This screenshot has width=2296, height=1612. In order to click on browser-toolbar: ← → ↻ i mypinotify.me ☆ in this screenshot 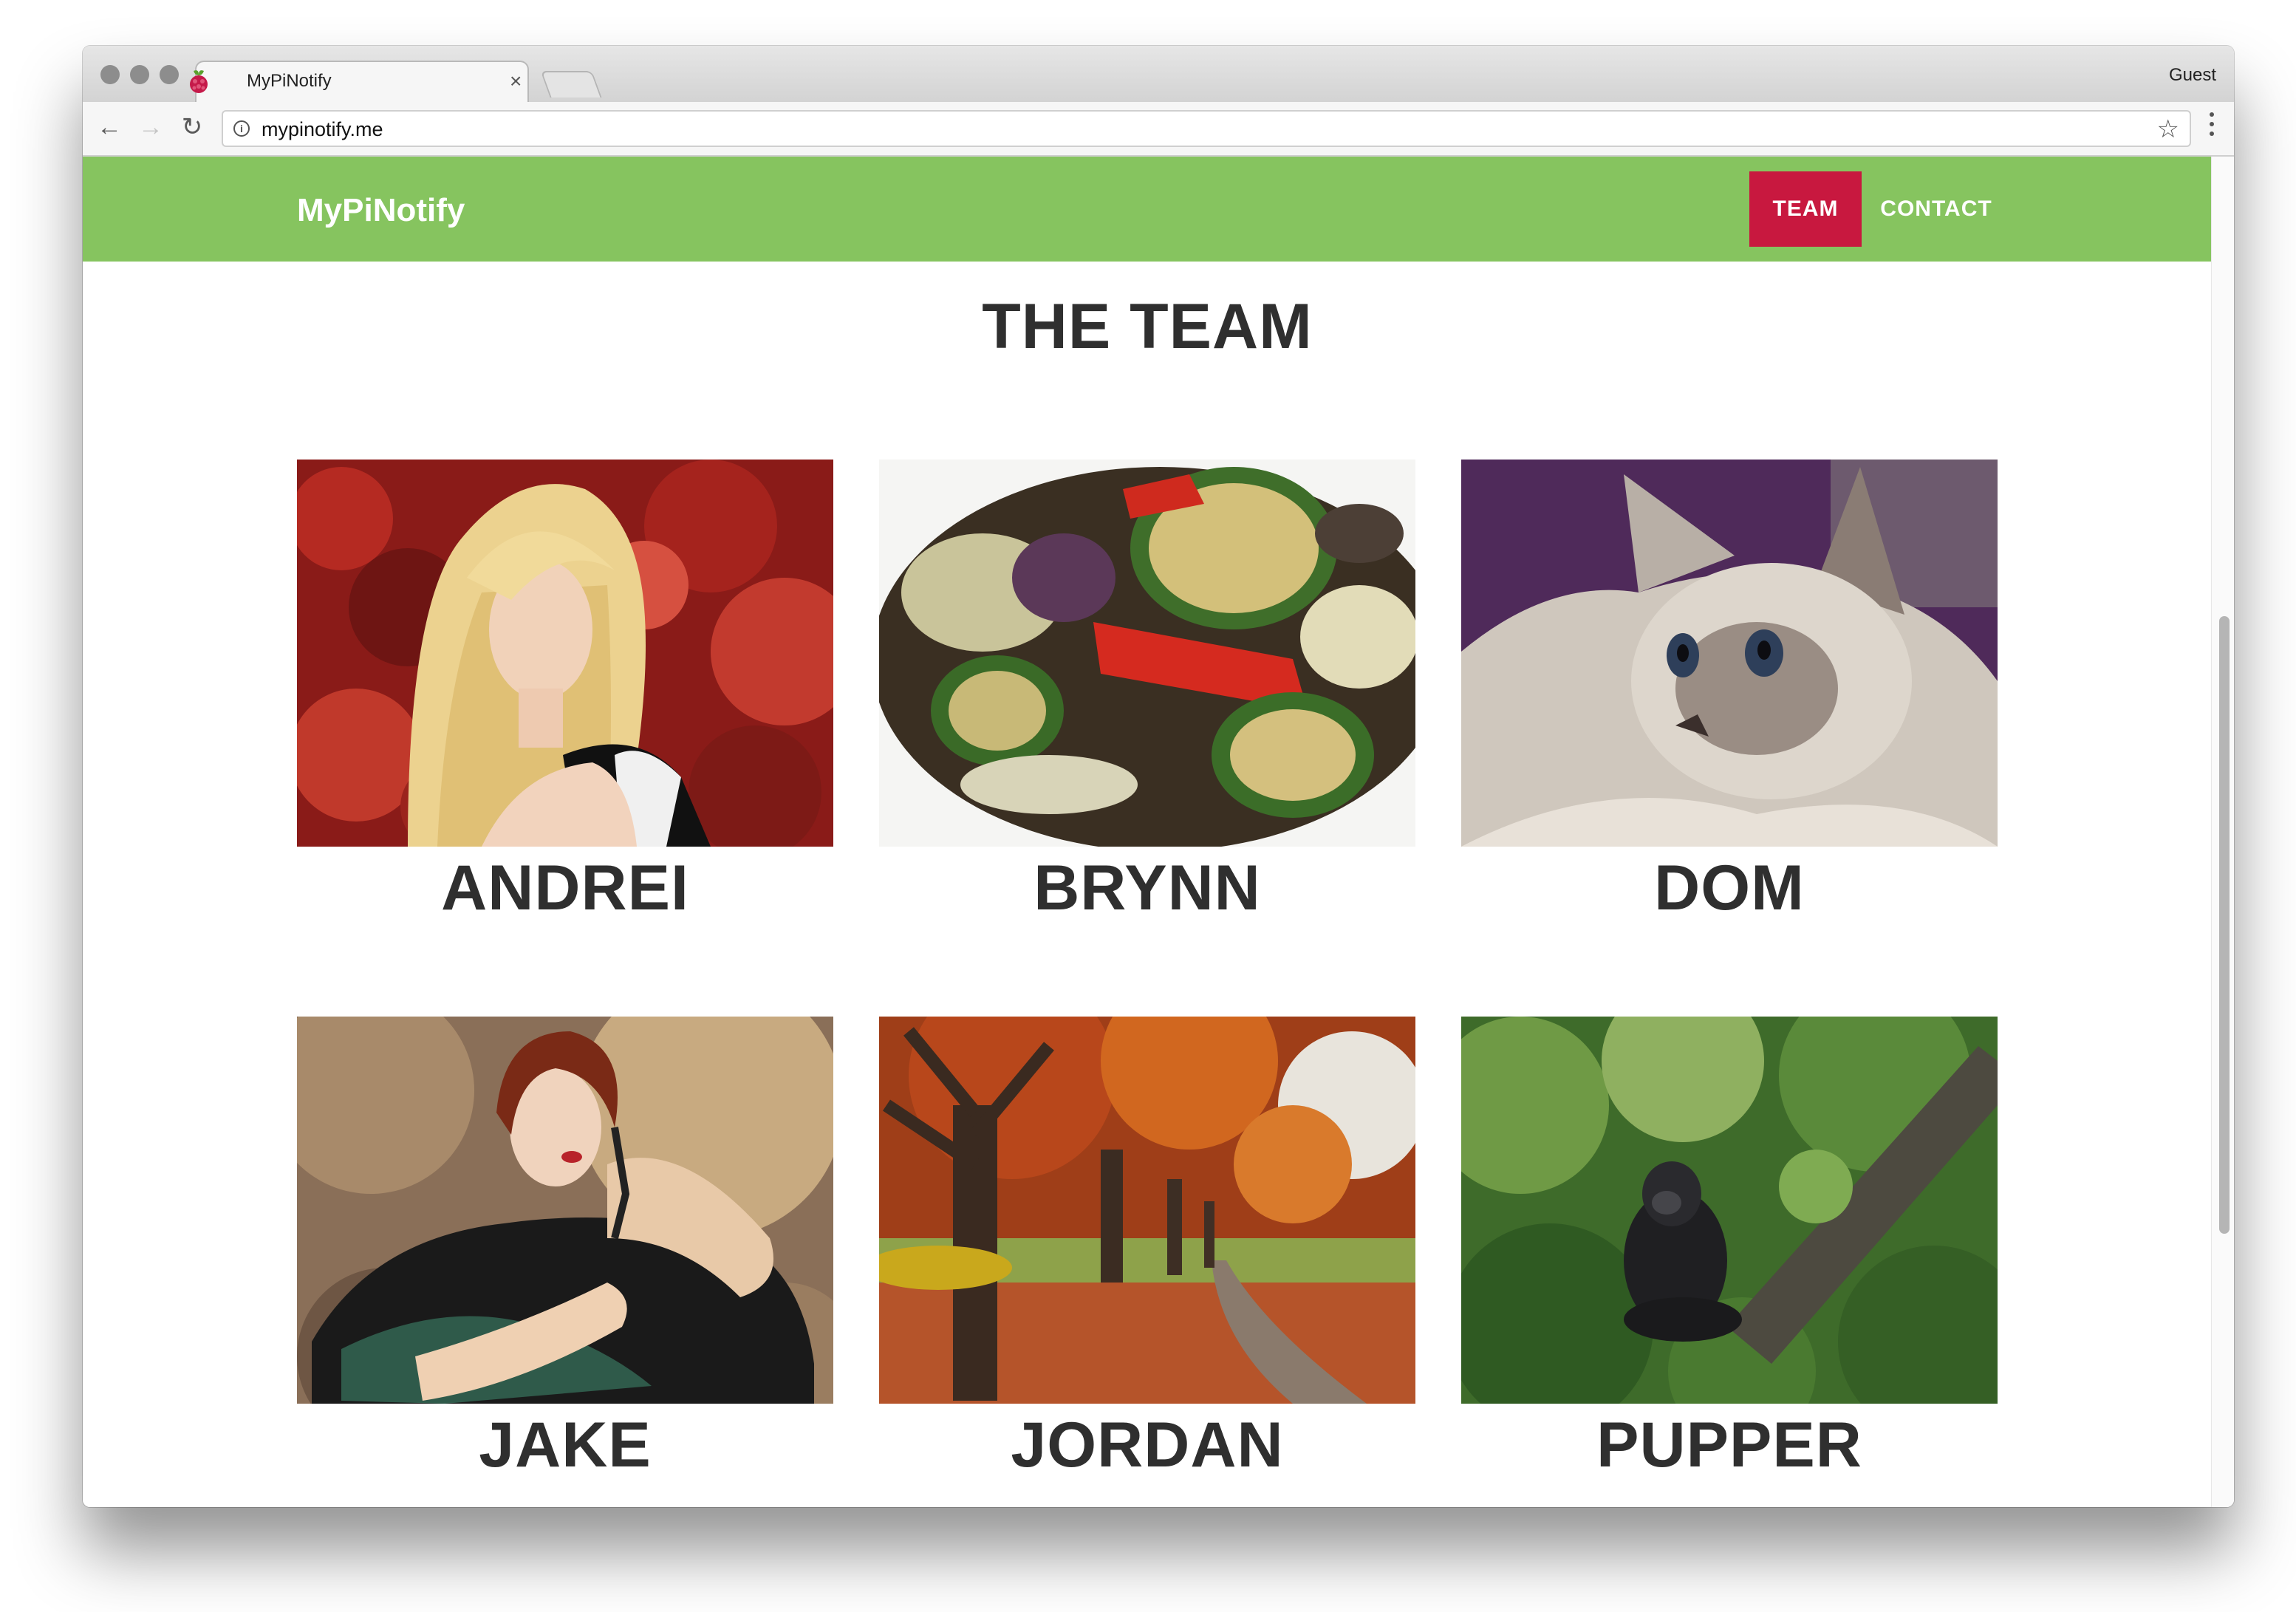, I will do `click(1158, 129)`.